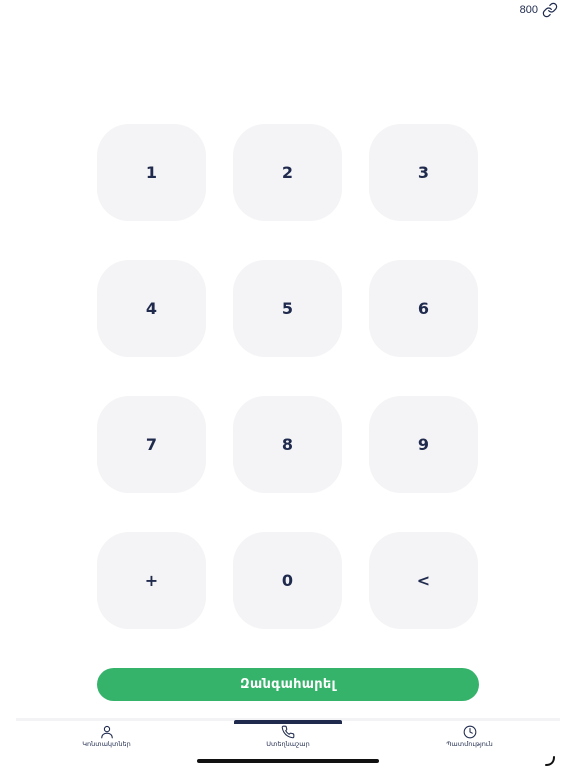 This screenshot has width=576, height=771. Describe the element at coordinates (539, 10) in the screenshot. I see `status-area: 800` at that location.